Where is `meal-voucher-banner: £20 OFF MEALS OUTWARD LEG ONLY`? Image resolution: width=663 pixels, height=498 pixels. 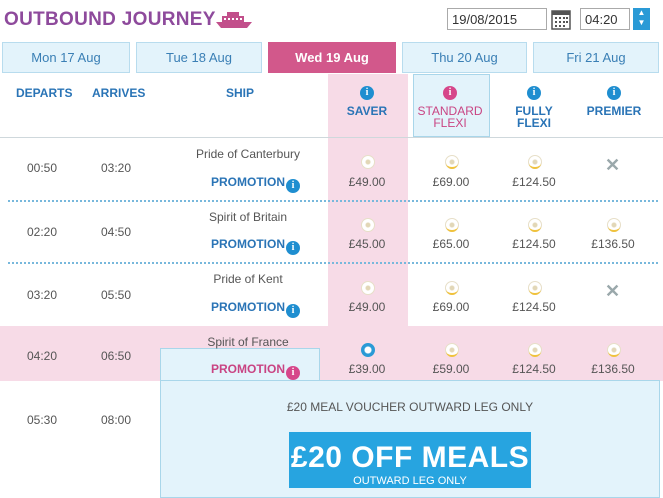
meal-voucher-banner: £20 OFF MEALS OUTWARD LEG ONLY is located at coordinates (410, 460).